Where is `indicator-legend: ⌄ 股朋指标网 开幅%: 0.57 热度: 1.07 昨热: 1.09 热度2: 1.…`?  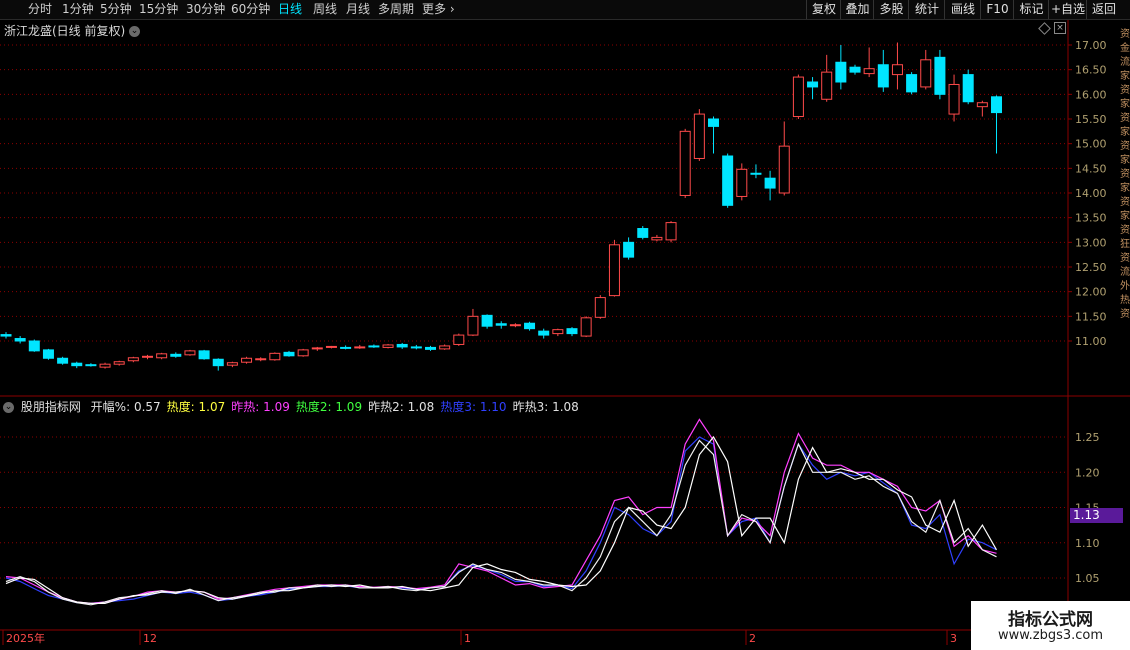 indicator-legend: ⌄ 股朋指标网 开幅%: 0.57 热度: 1.07 昨热: 1.09 热度2: 1.… is located at coordinates (291, 406).